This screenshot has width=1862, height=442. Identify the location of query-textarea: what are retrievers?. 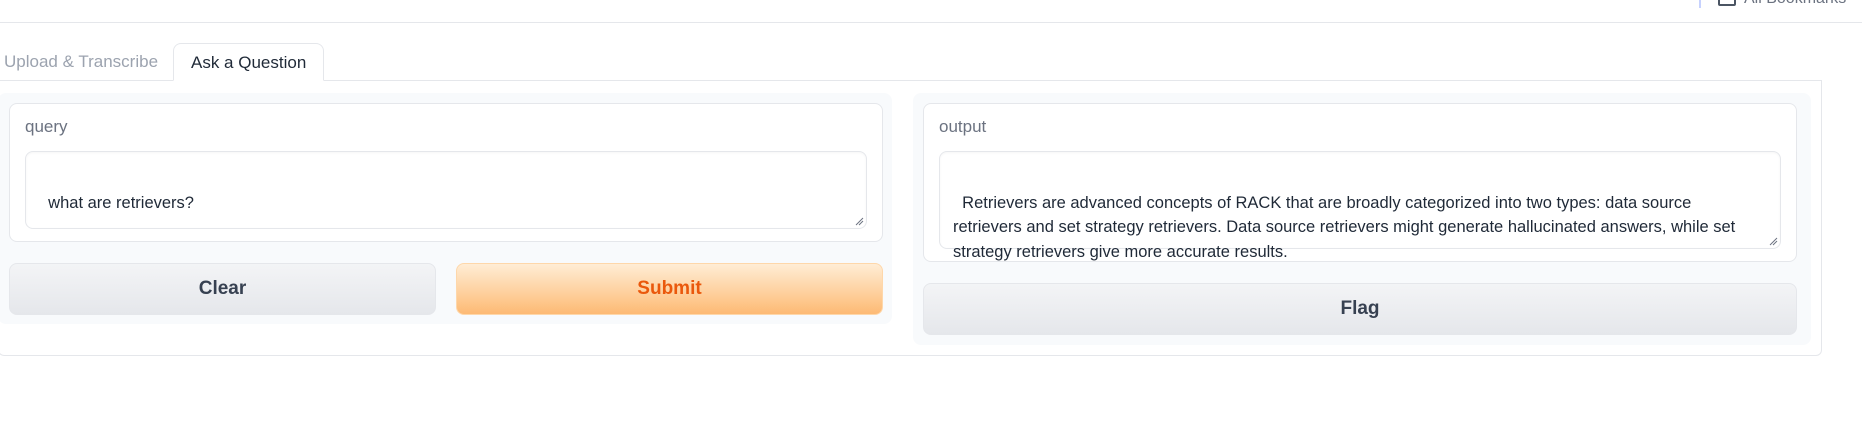
(446, 190).